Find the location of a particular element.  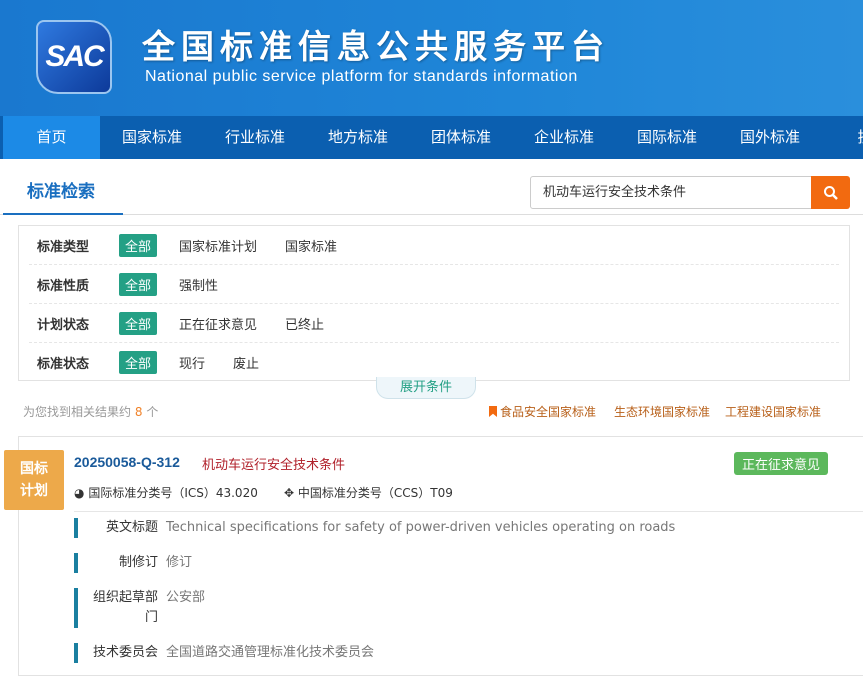

quick-link-eco: 生态环境国家标准 is located at coordinates (662, 411).